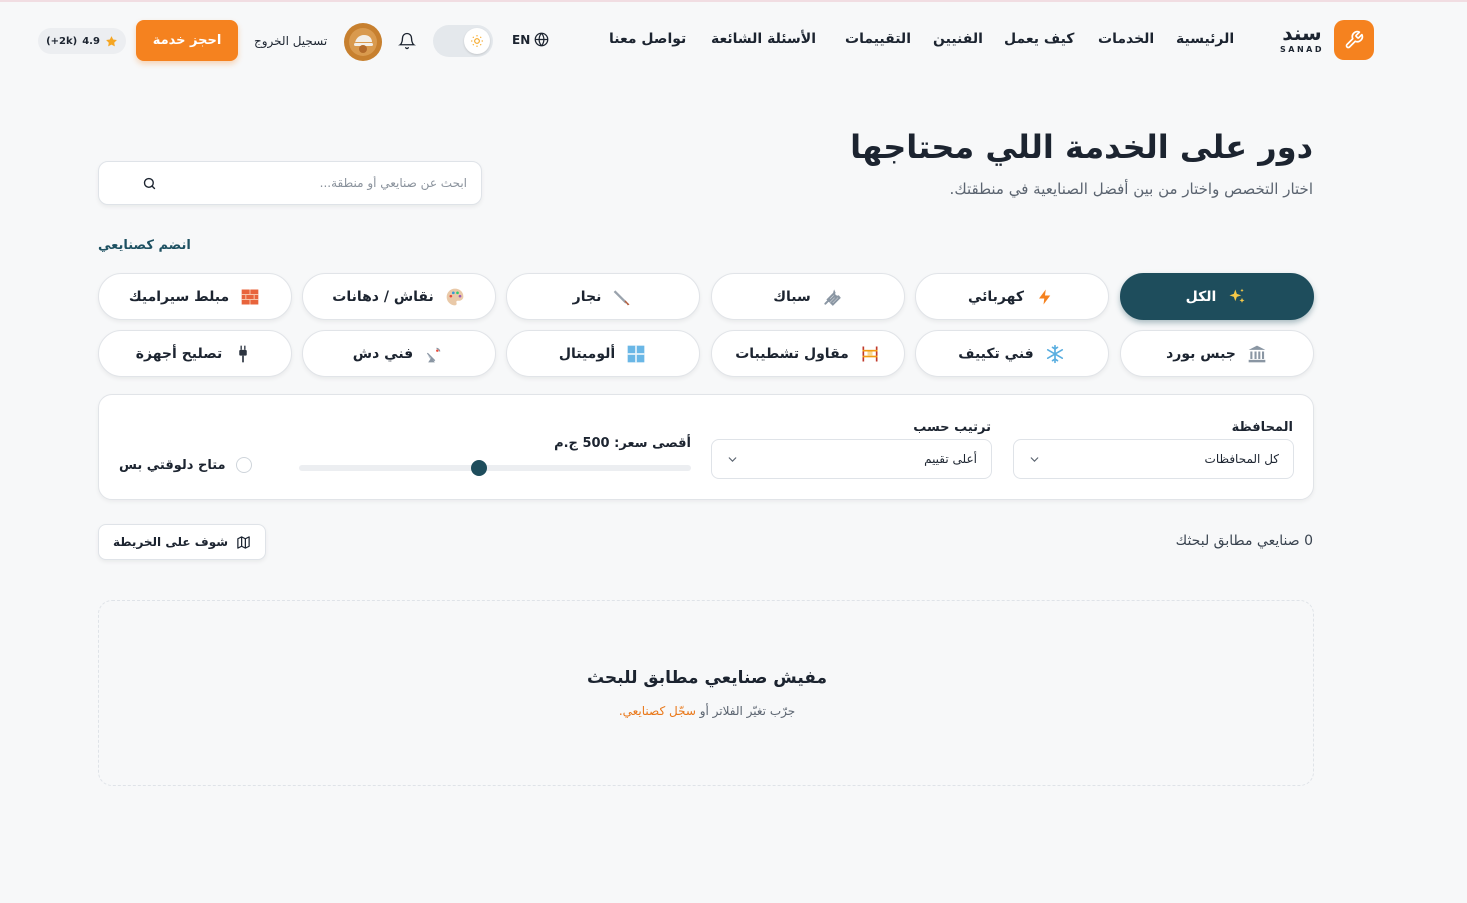 This screenshot has width=1467, height=903. I want to click on category-carpenter: نجار, so click(603, 296).